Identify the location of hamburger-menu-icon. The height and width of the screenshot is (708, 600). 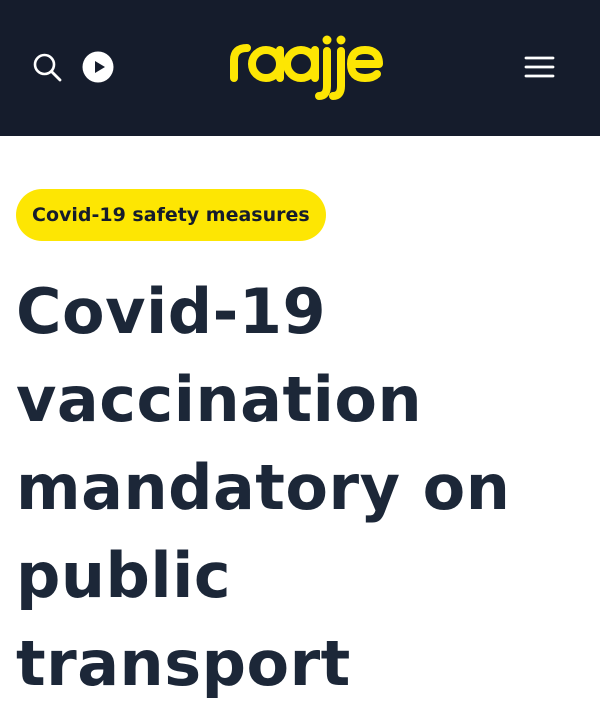
(539, 67).